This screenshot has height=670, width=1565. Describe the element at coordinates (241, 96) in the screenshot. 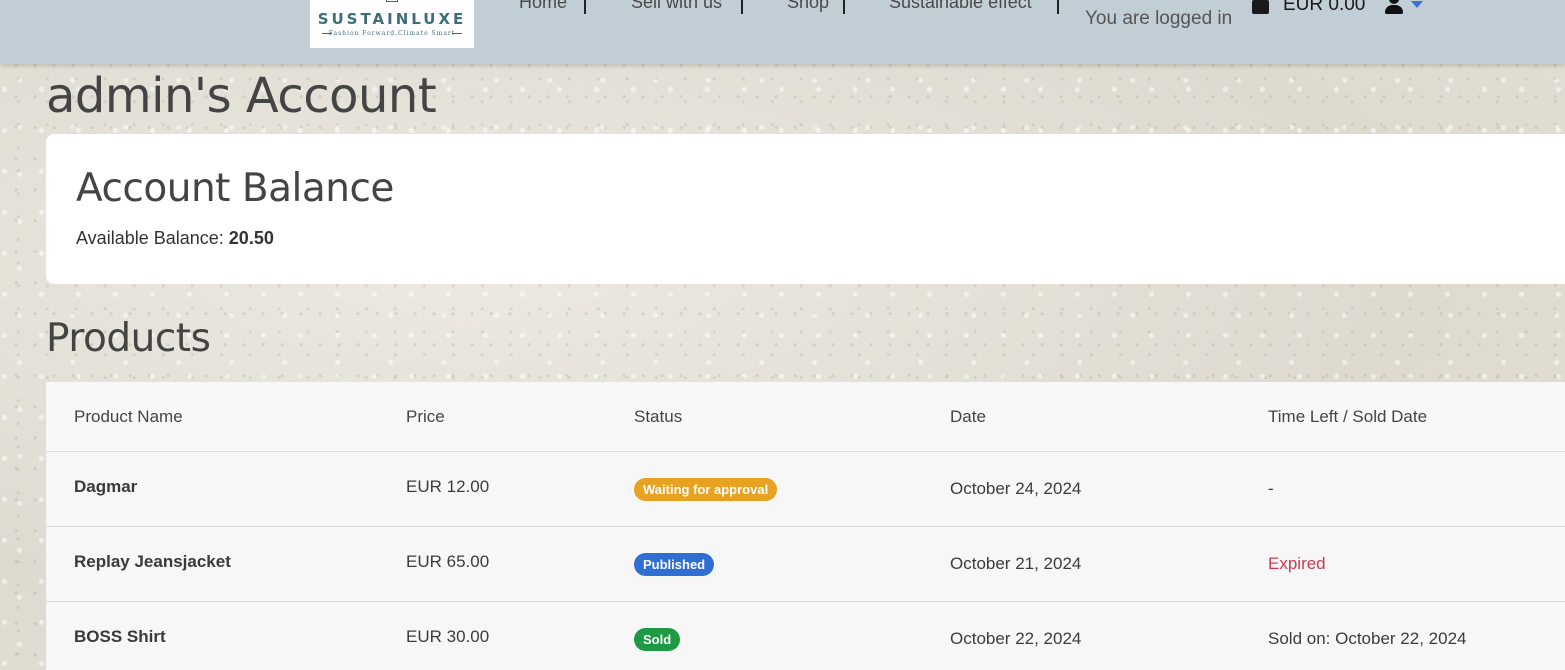

I see `page-title: admin's Account` at that location.